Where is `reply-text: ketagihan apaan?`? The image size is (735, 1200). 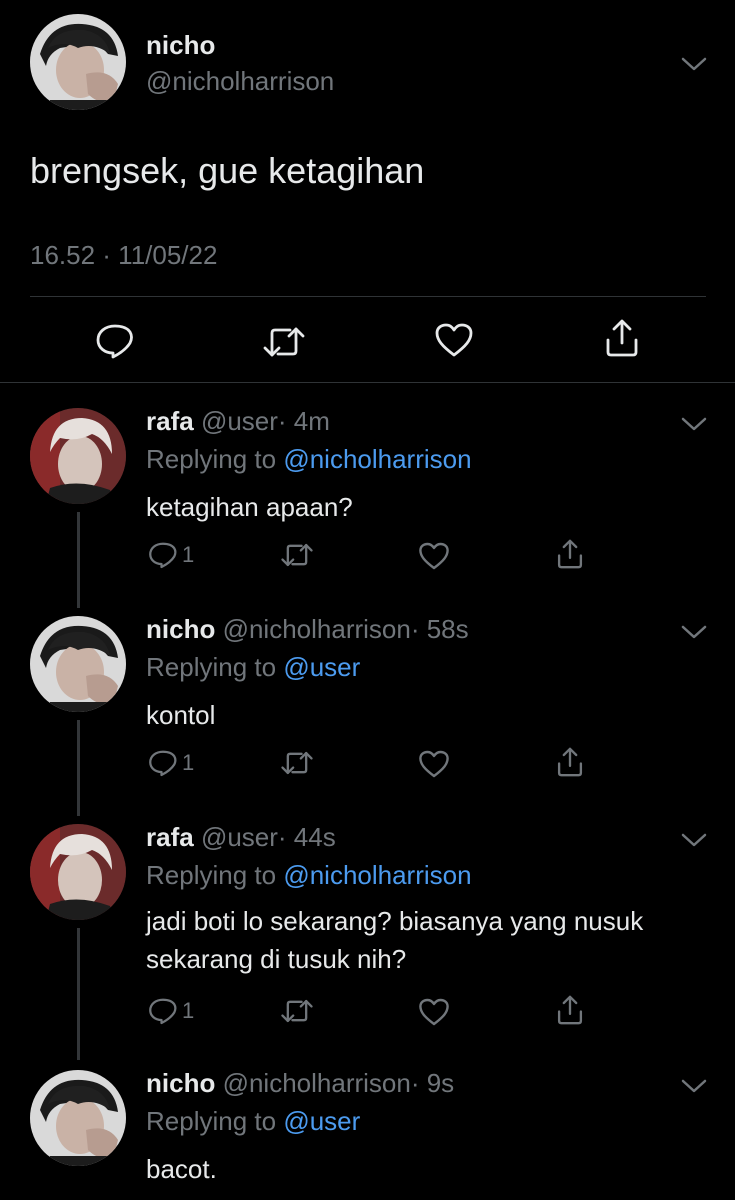 reply-text: ketagihan apaan? is located at coordinates (249, 507).